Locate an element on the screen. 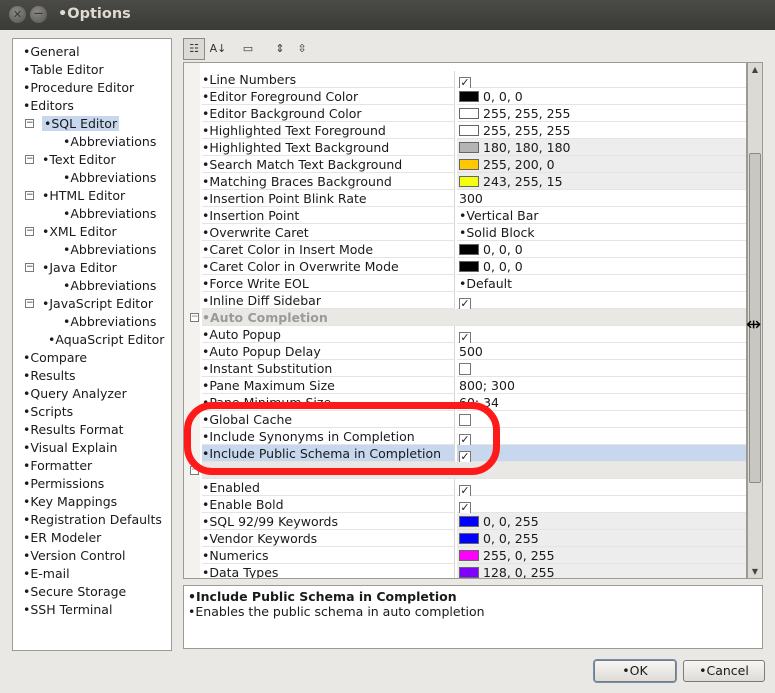 The height and width of the screenshot is (693, 775). property-row: •Global Cache is located at coordinates (473, 419).